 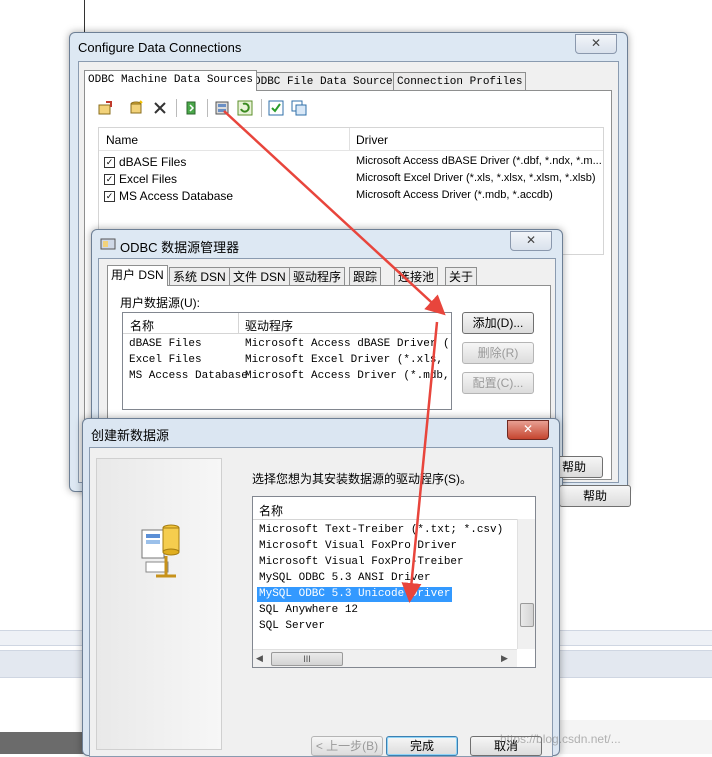 What do you see at coordinates (180, 247) in the screenshot?
I see `window-title: ODBC 数据源管理器` at bounding box center [180, 247].